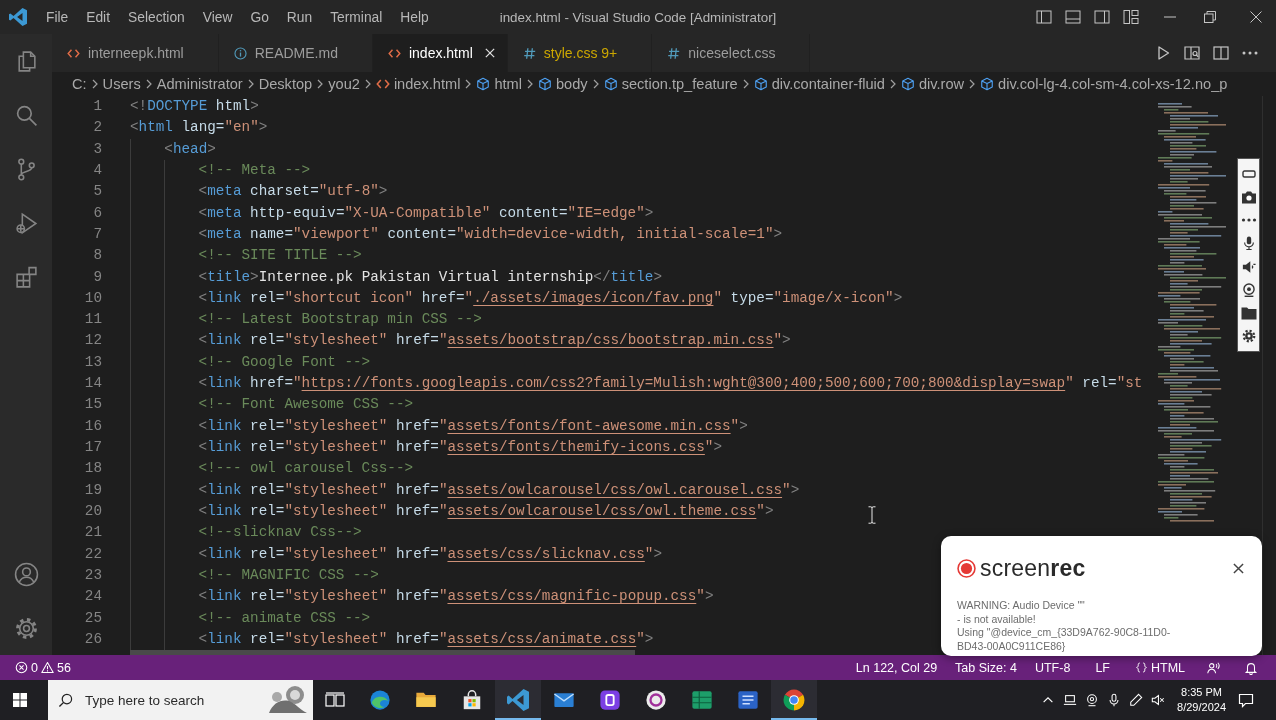 This screenshot has height=720, width=1276. I want to click on breadcrumb-item: Administrator, so click(199, 84).